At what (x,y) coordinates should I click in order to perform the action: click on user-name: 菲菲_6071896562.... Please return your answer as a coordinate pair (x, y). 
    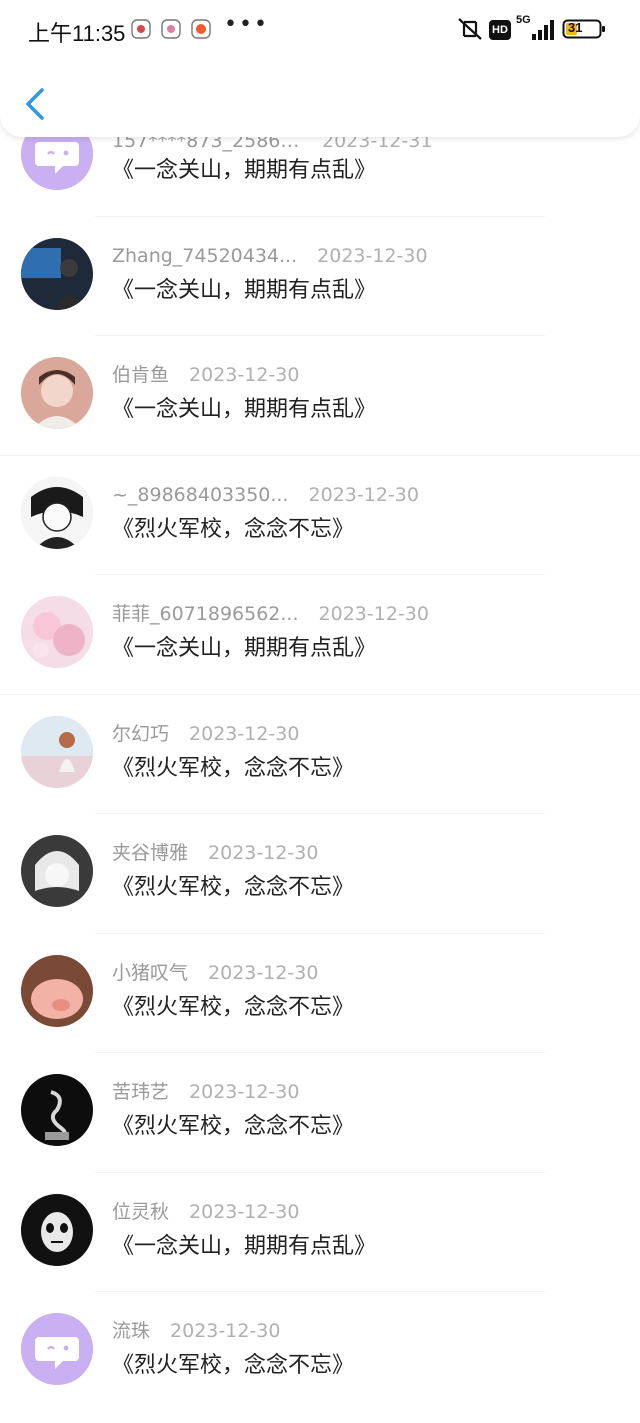
    Looking at the image, I should click on (205, 614).